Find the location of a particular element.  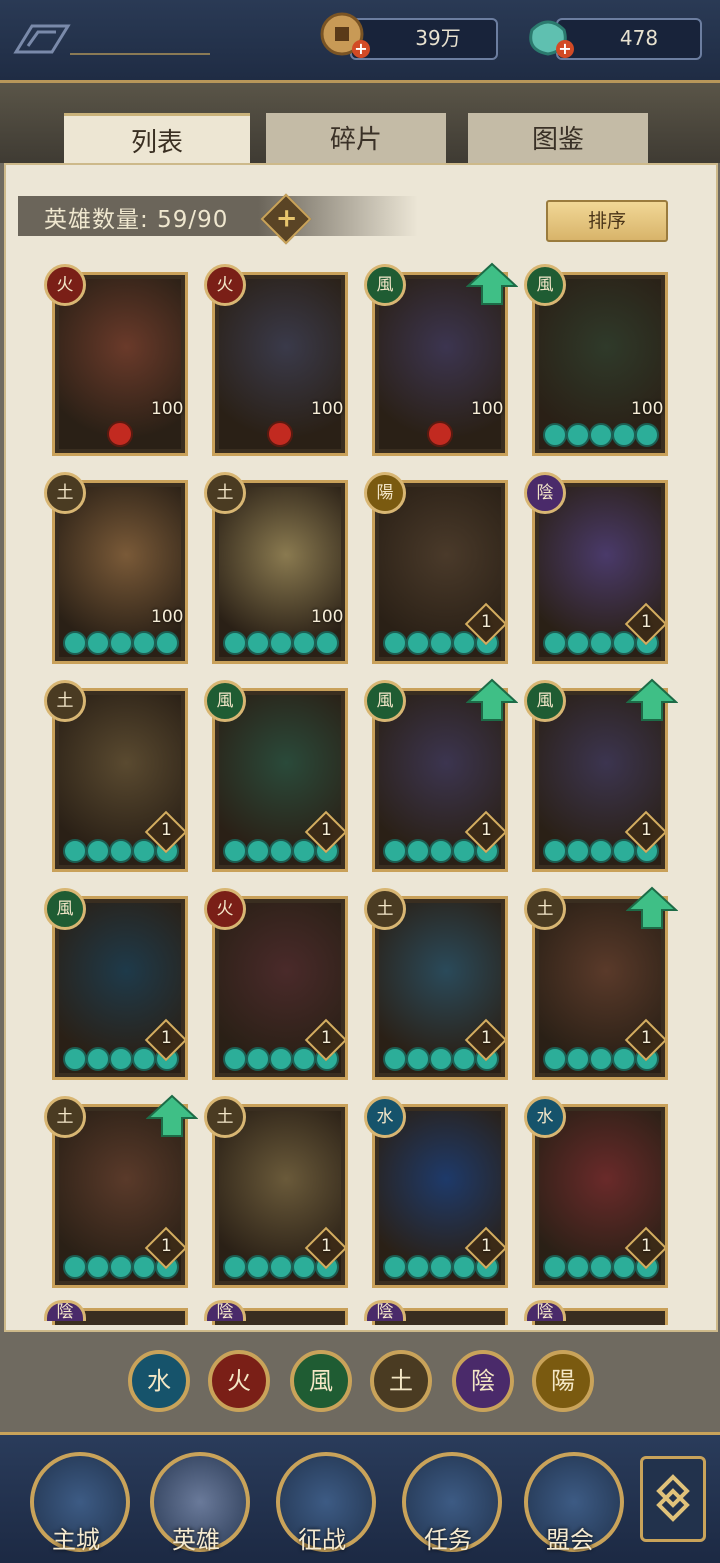

hero-count-value: 59/90 is located at coordinates (193, 220).